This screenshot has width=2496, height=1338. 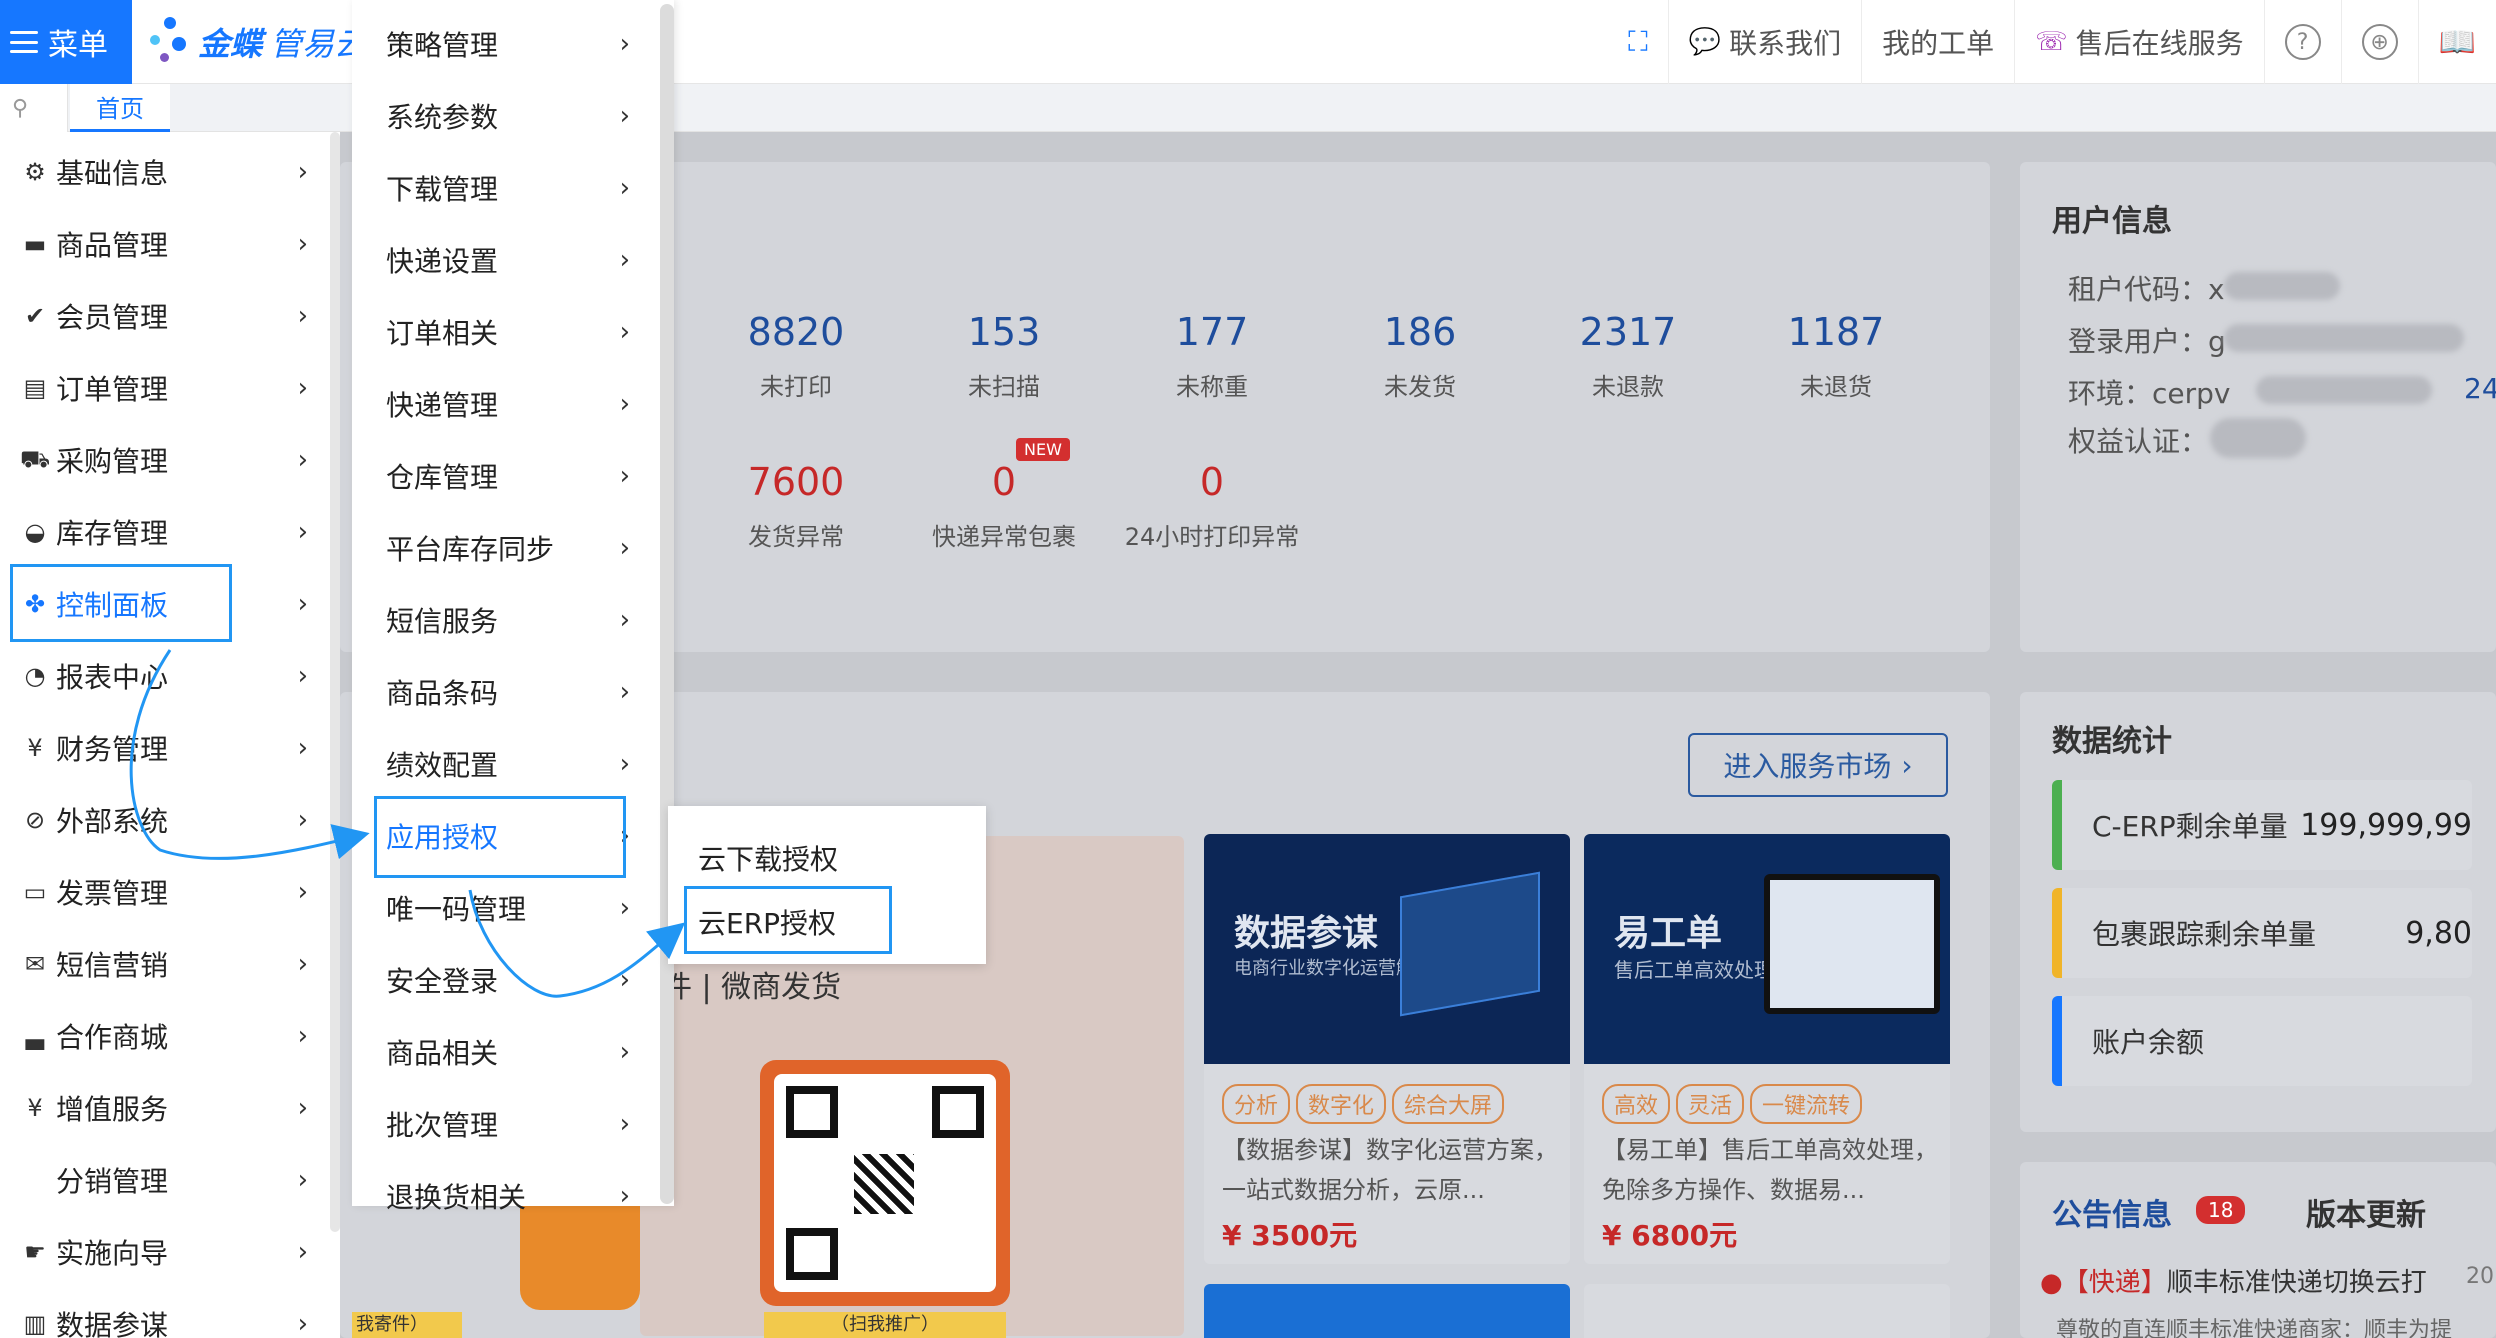 What do you see at coordinates (667, 604) in the screenshot?
I see `submenu-scrollbar` at bounding box center [667, 604].